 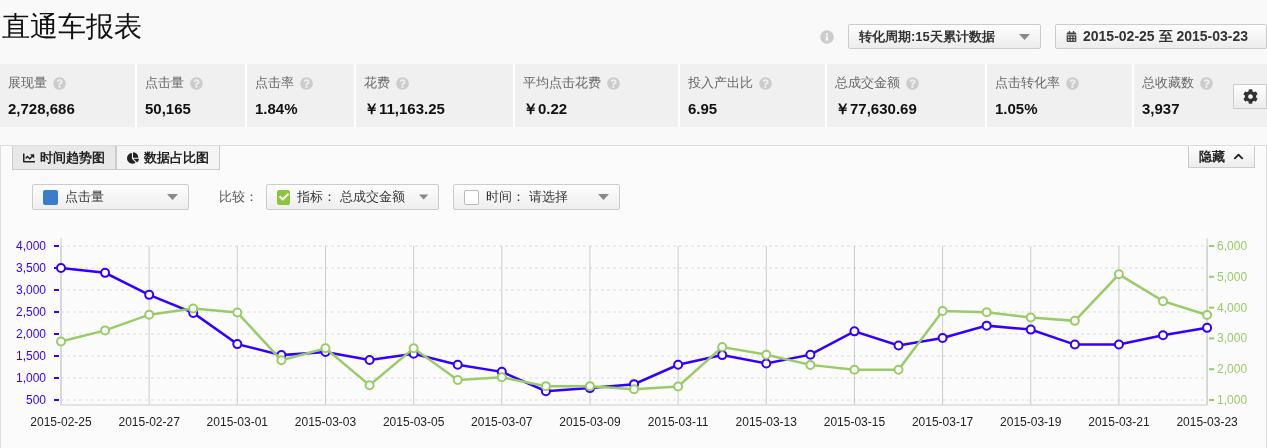 What do you see at coordinates (238, 197) in the screenshot?
I see `compare-label: 比较：` at bounding box center [238, 197].